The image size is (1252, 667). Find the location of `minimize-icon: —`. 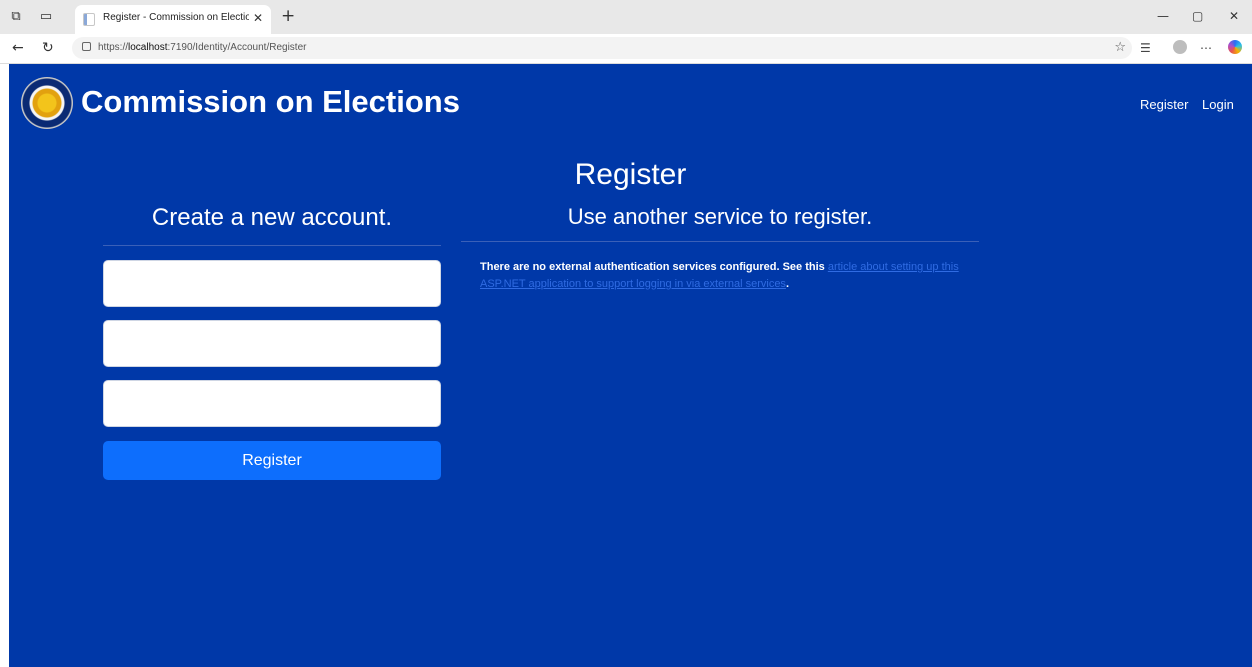

minimize-icon: — is located at coordinates (1163, 16).